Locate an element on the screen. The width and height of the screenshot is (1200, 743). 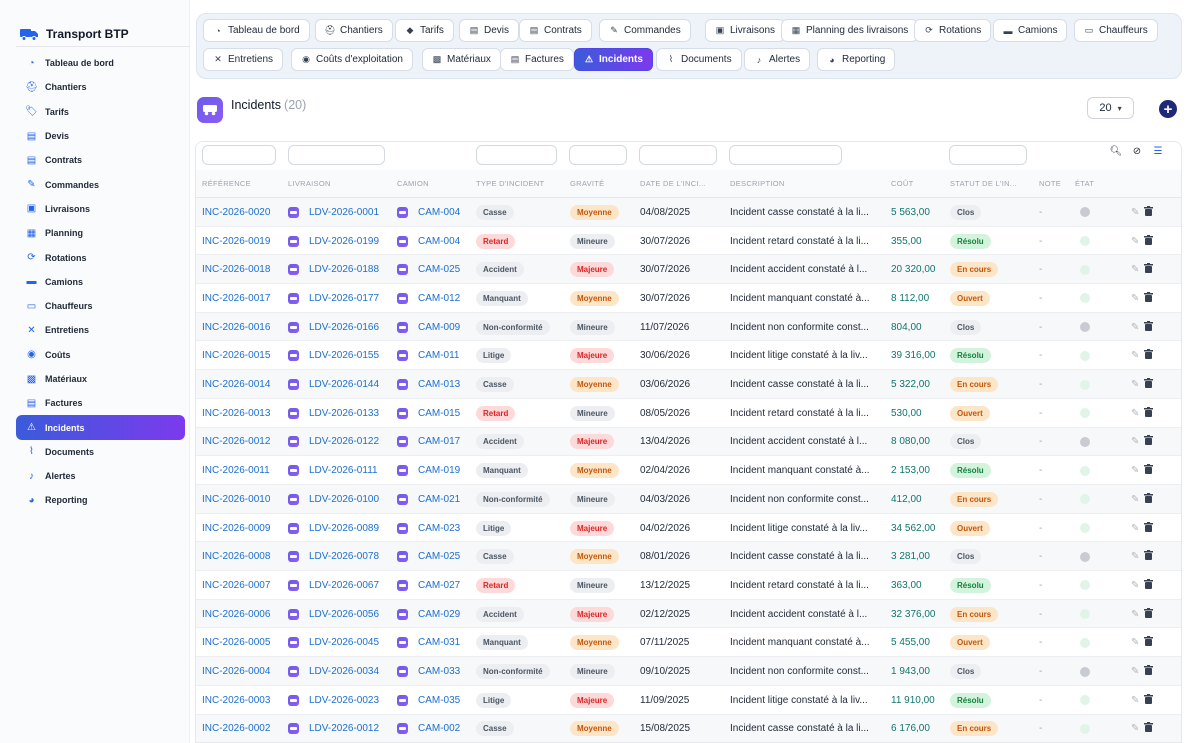
tab-mat-riaux: ▩ Matériaux is located at coordinates (461, 59).